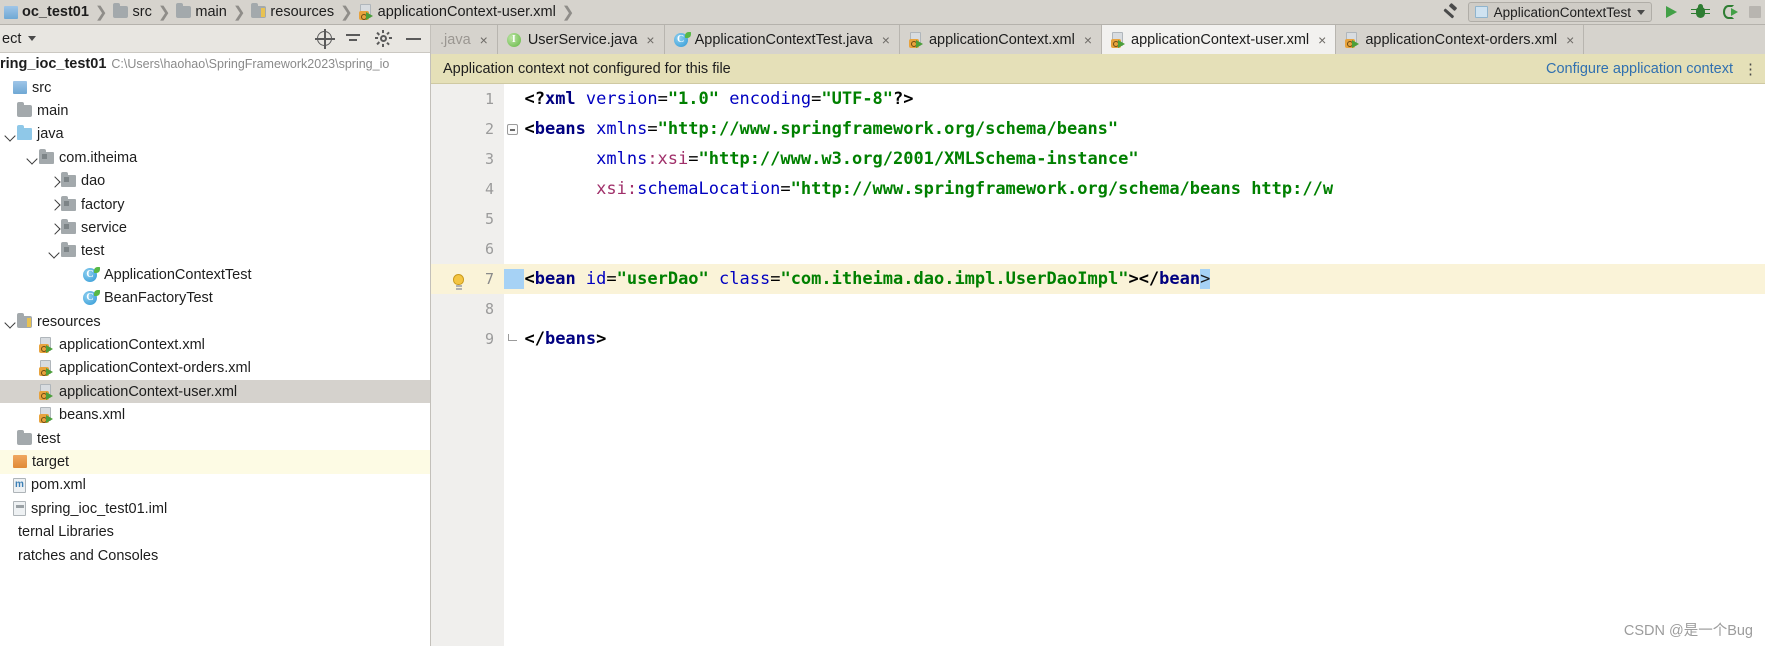  I want to click on hammer-icon, so click(1449, 12).